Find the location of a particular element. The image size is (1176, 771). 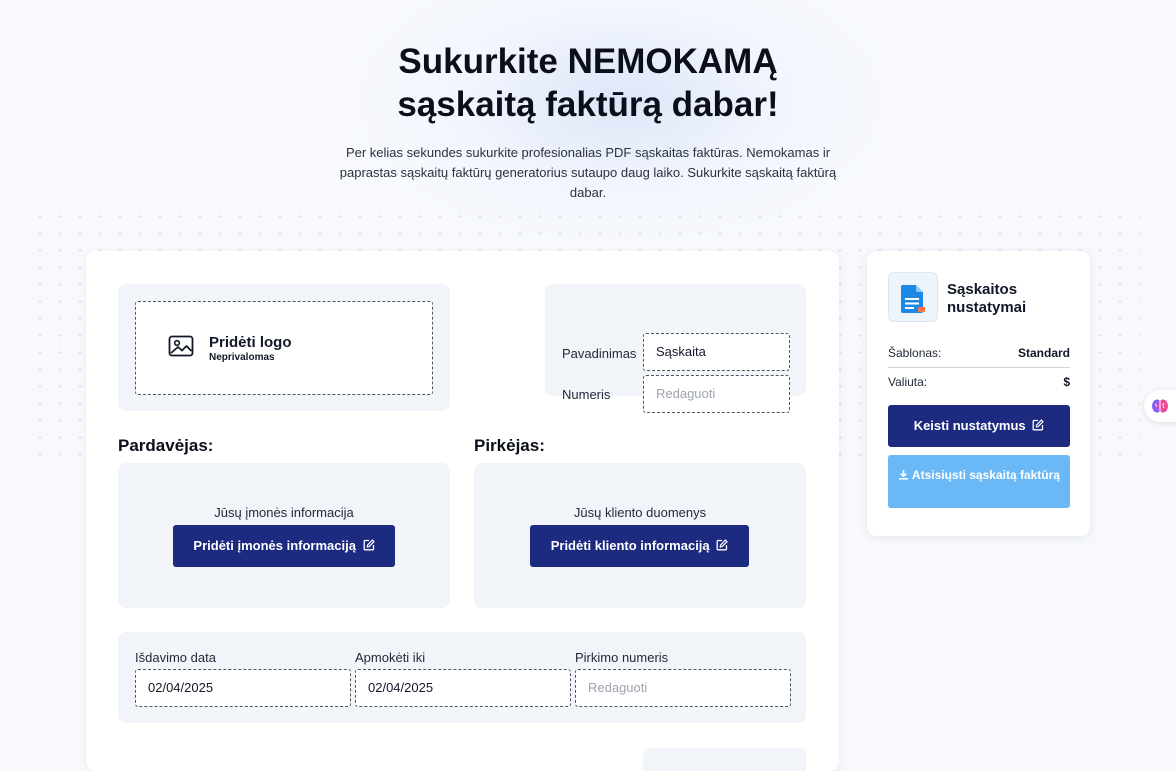

invoice-meta-panel: Pavadinimas Sąskaita Numeris Redaguoti is located at coordinates (675, 348).